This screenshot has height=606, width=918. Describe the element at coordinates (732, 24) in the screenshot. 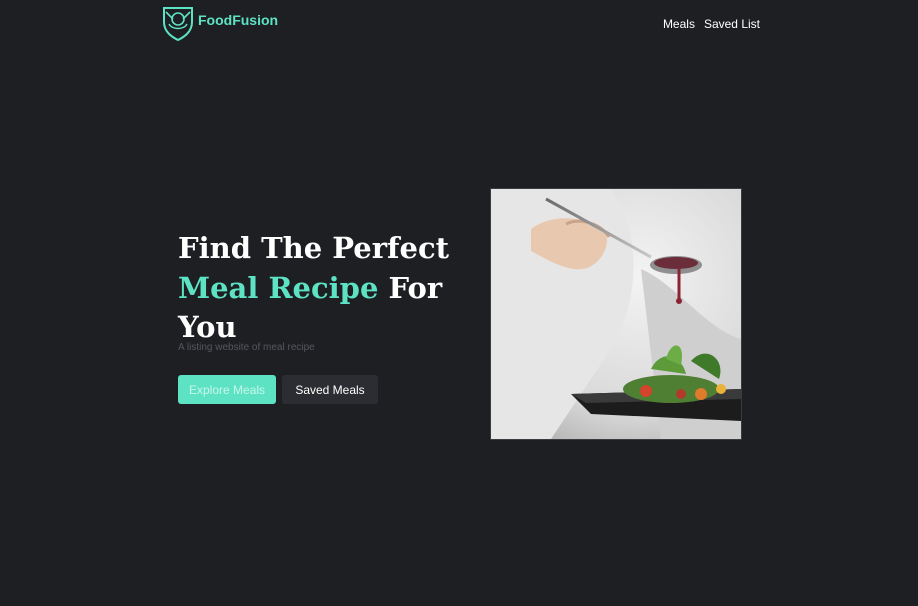

I see `nav-saved-list-link: Saved List` at that location.